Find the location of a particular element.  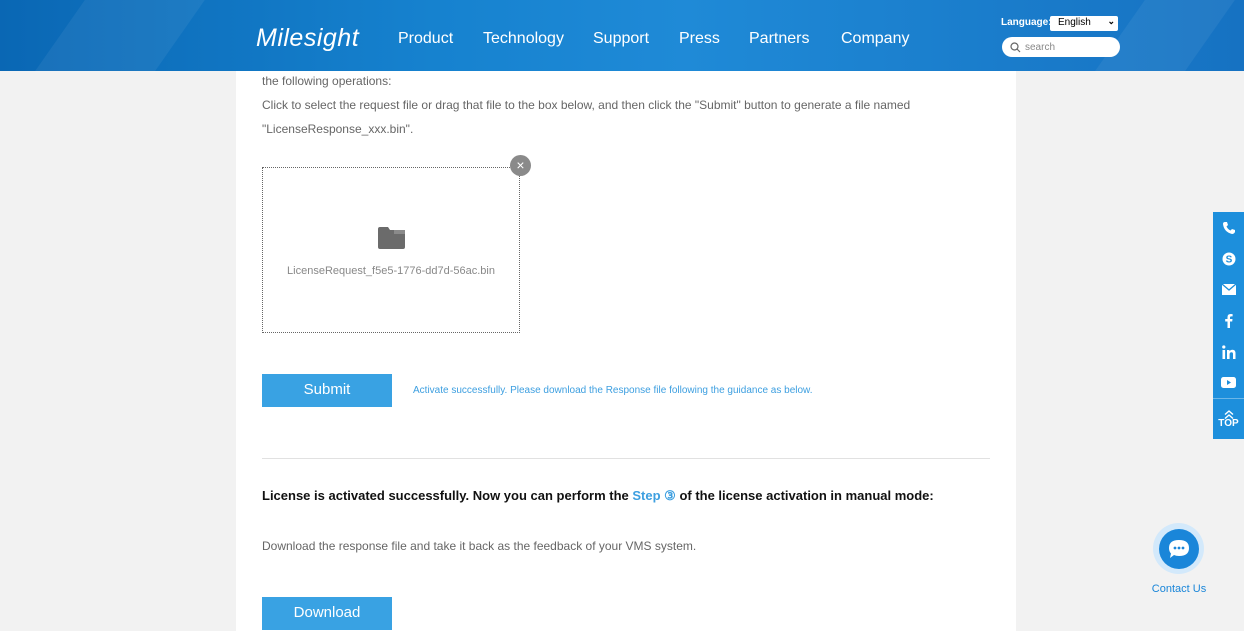

search-icon is located at coordinates (1015, 46).